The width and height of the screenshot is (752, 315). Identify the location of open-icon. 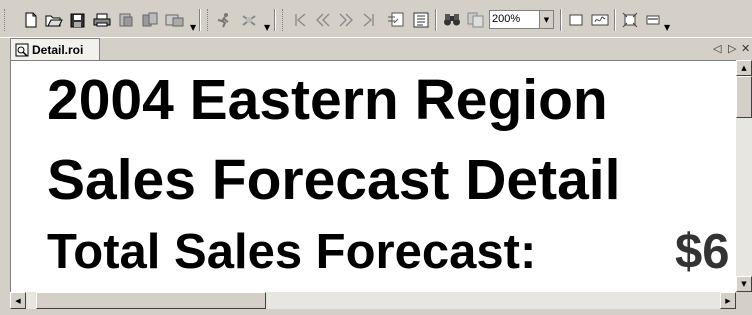
(54, 20).